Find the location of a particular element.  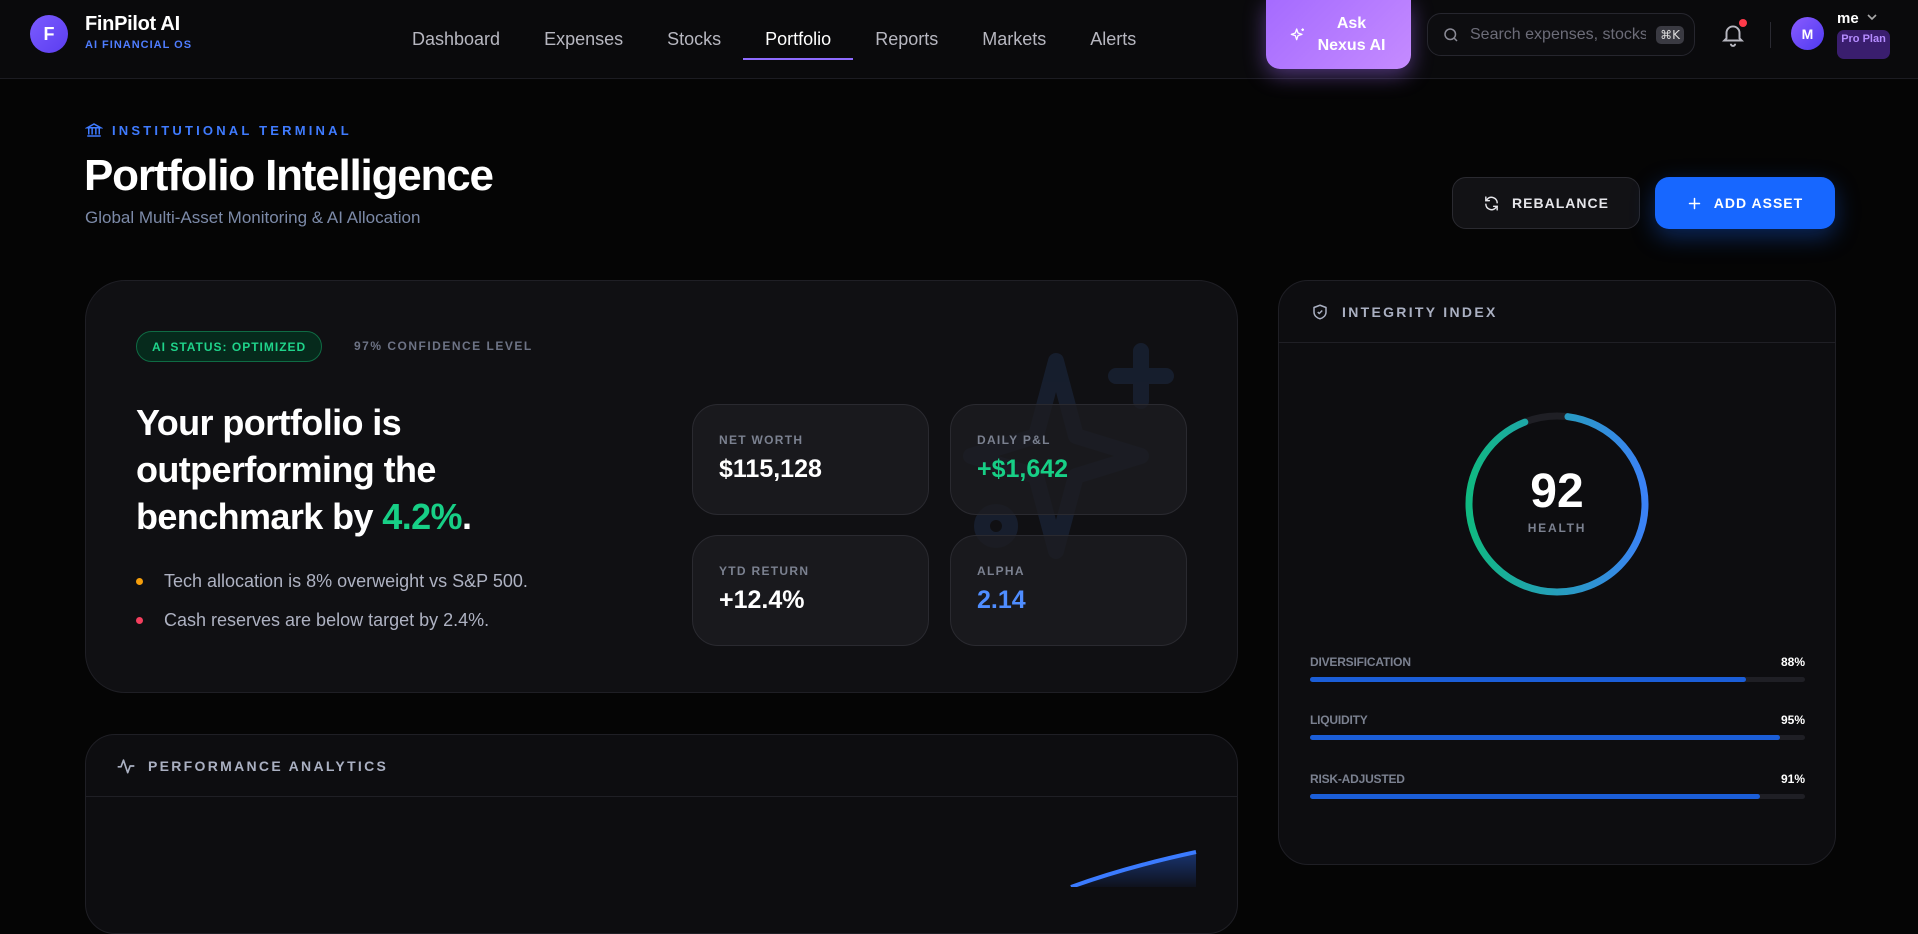

performance-title: PERFORMANCE ANALYTICS is located at coordinates (268, 765).